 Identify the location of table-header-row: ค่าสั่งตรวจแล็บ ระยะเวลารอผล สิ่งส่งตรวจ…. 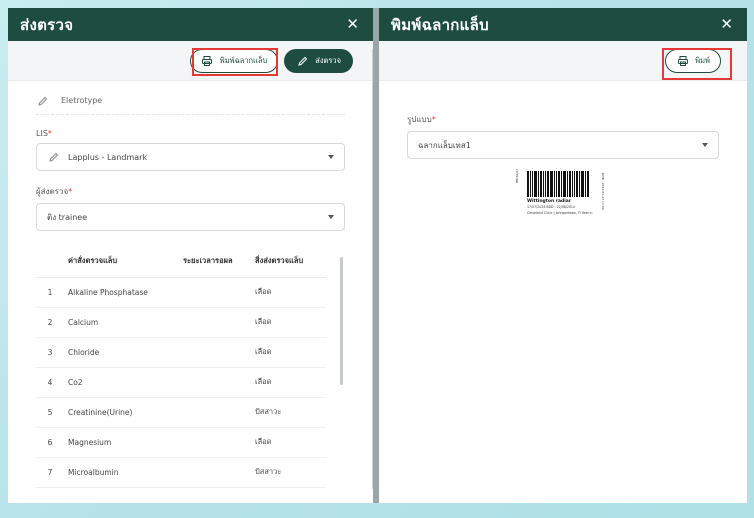
(181, 261).